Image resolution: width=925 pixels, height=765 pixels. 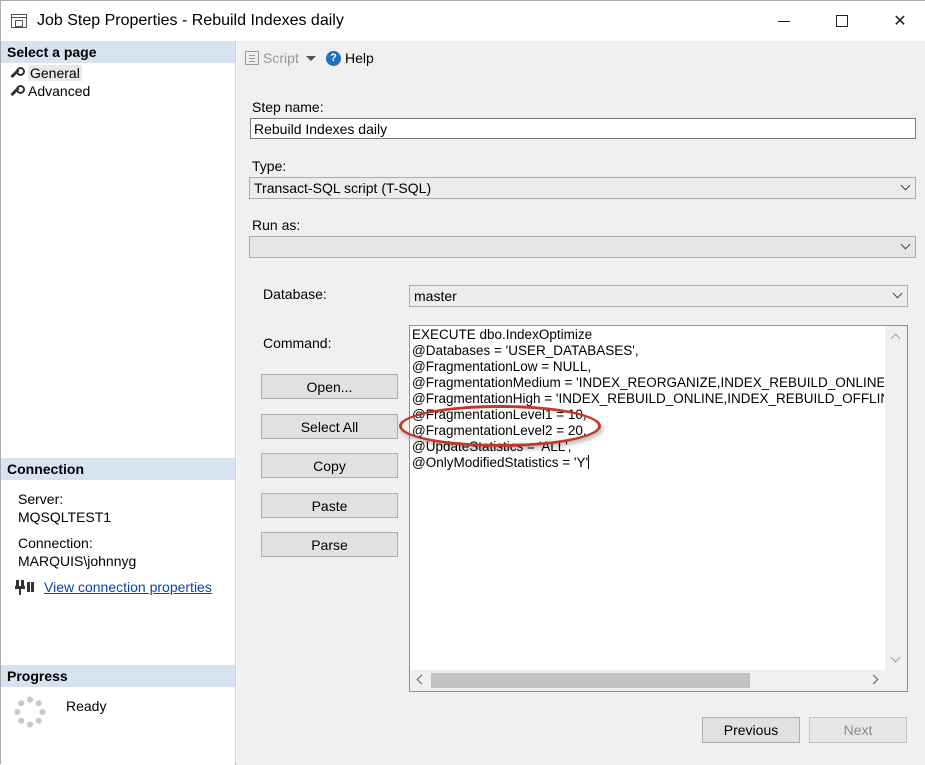 I want to click on connection-header: Connection, so click(x=118, y=469).